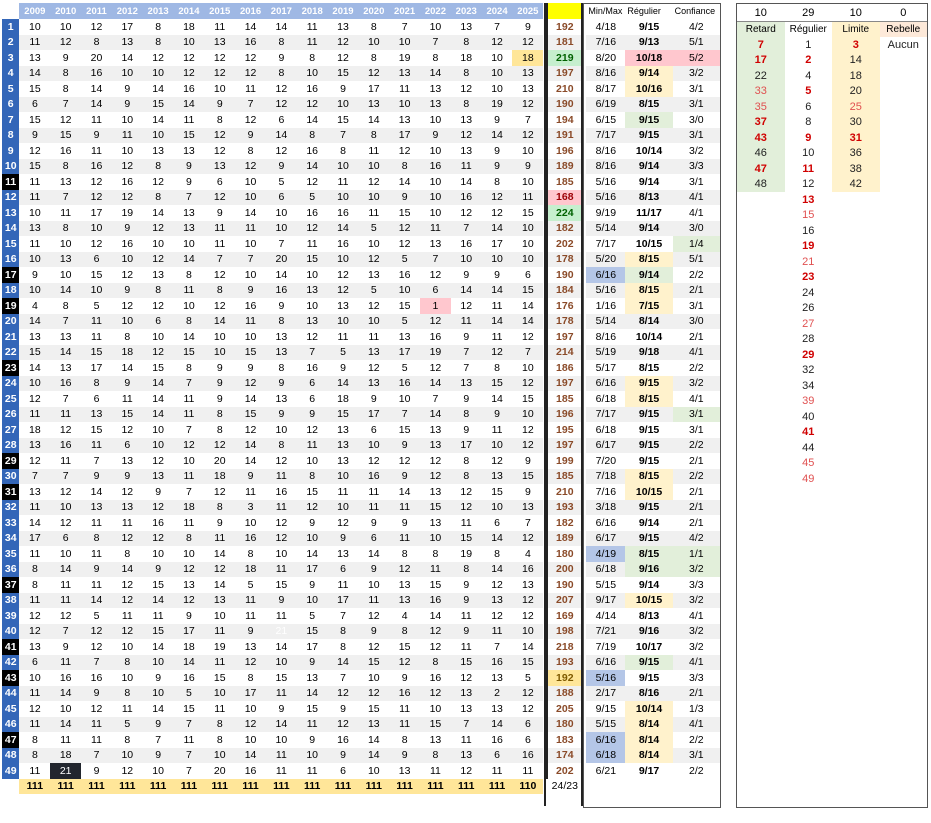  What do you see at coordinates (11, 647) in the screenshot?
I see `row-number: 41` at bounding box center [11, 647].